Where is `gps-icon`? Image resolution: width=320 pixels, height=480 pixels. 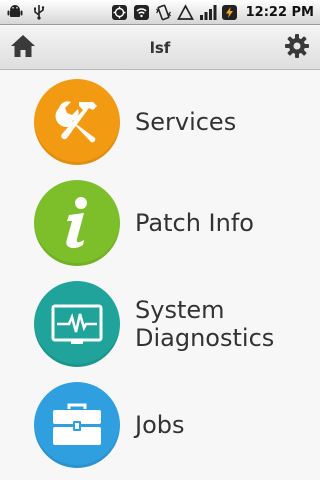 gps-icon is located at coordinates (120, 12).